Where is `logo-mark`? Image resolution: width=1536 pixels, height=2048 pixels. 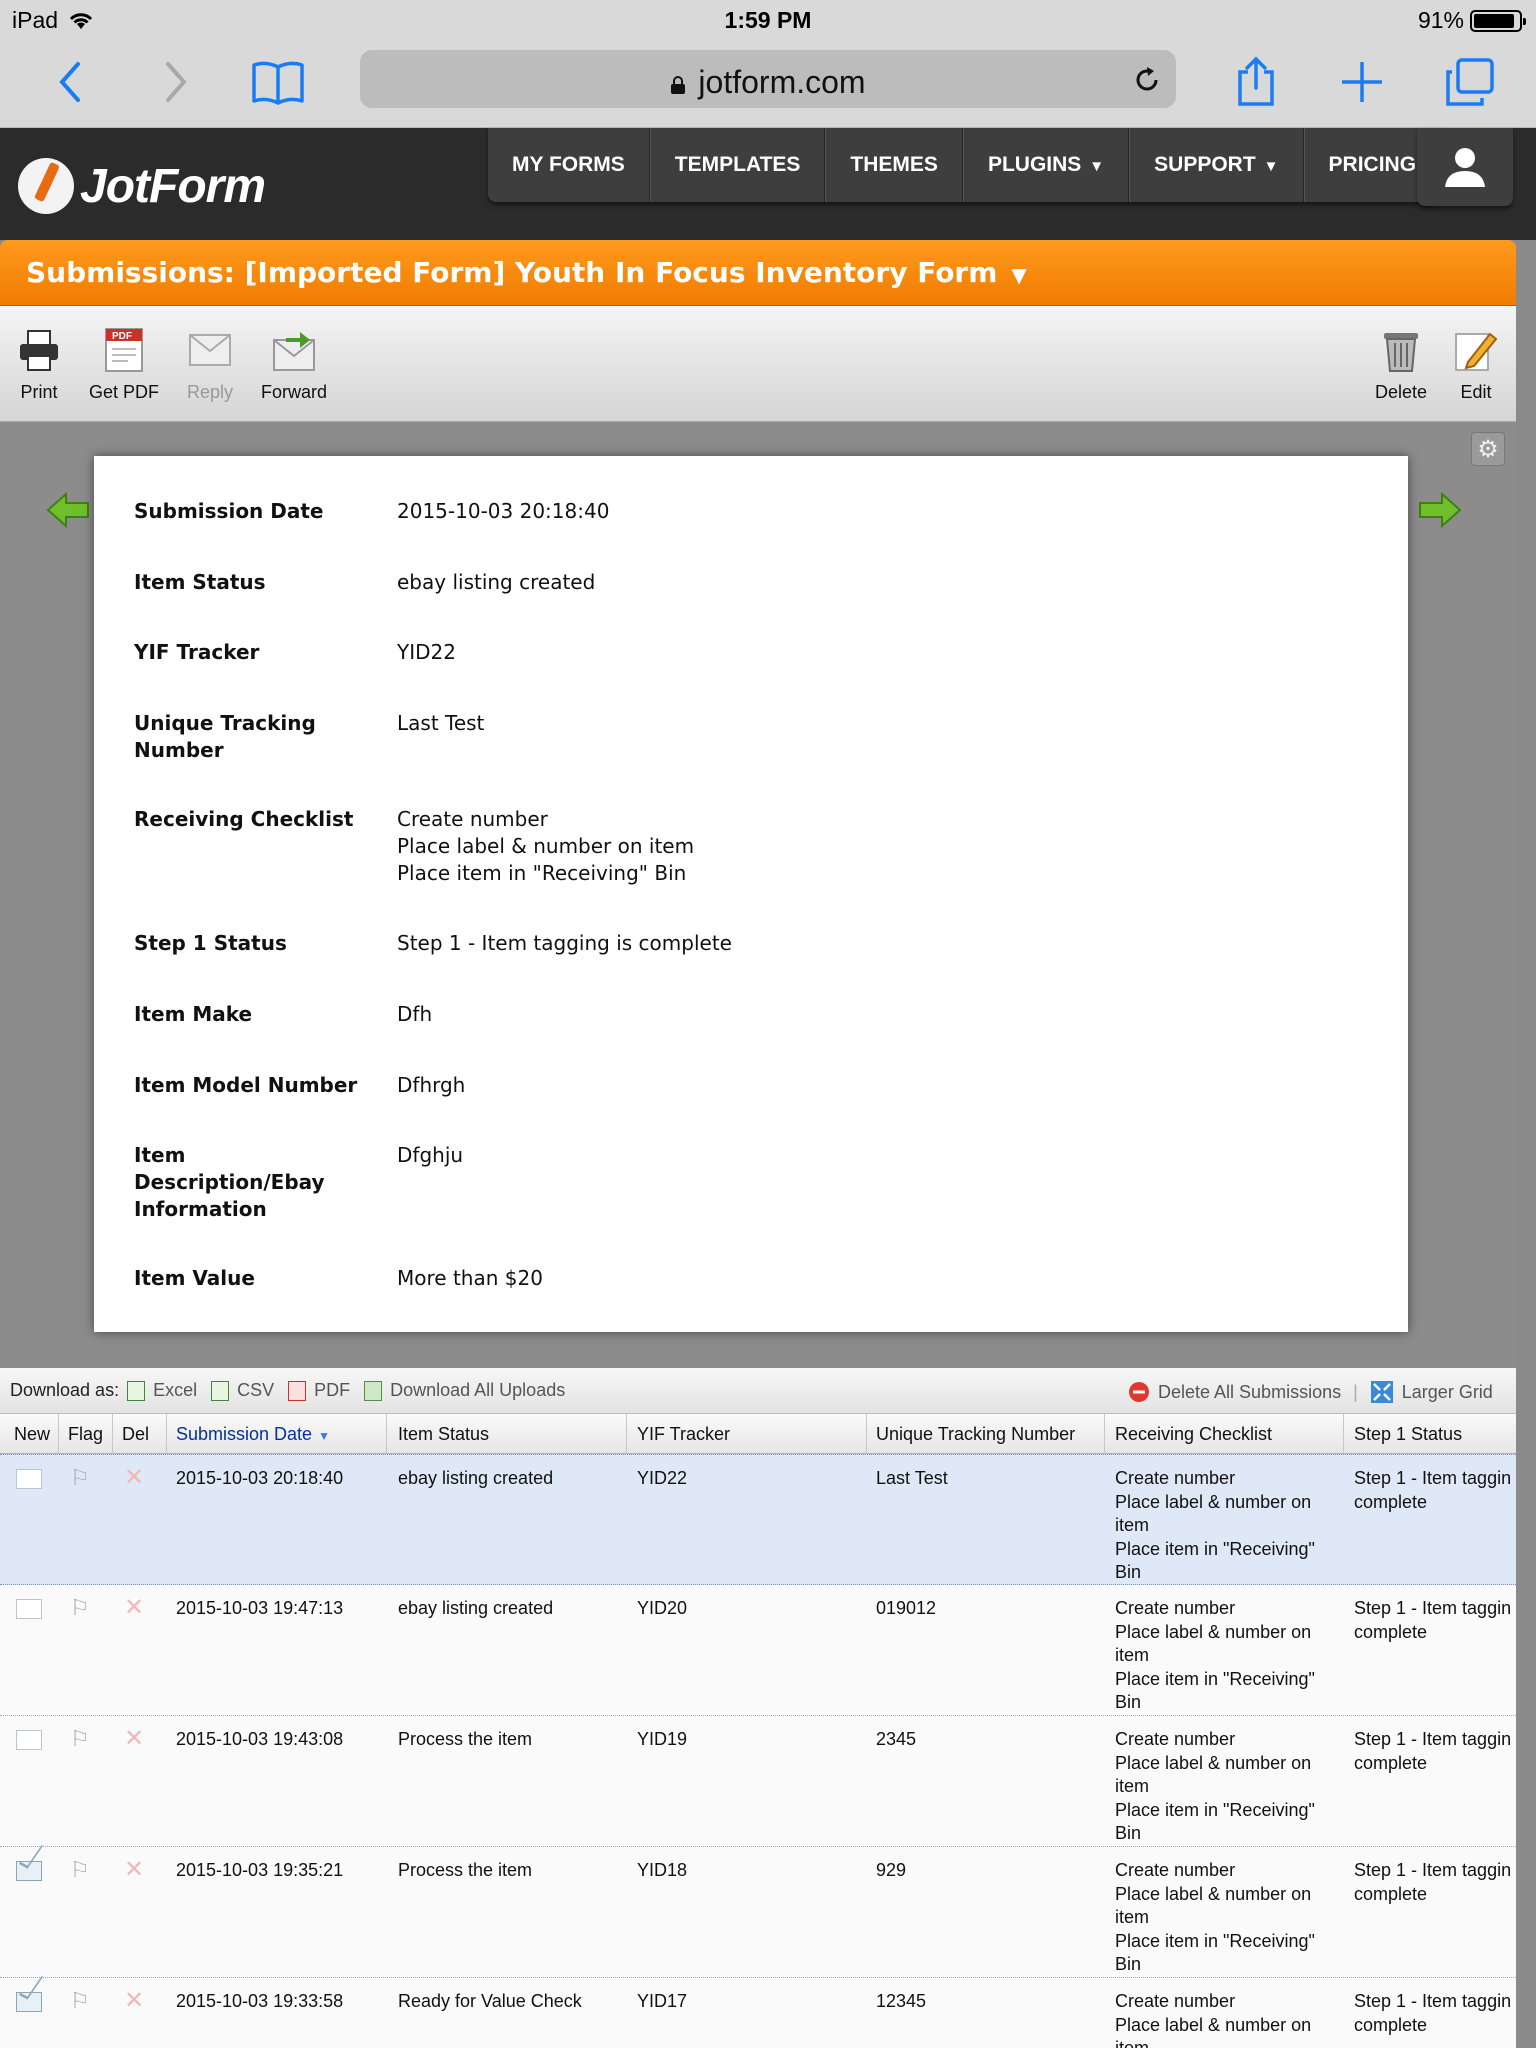 logo-mark is located at coordinates (46, 186).